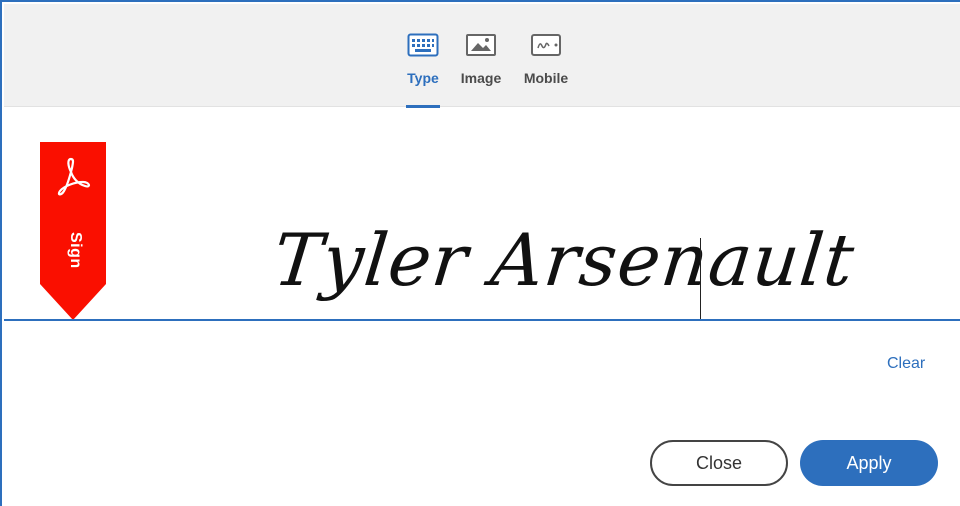 The image size is (960, 506). I want to click on tab-type: Type, so click(423, 70).